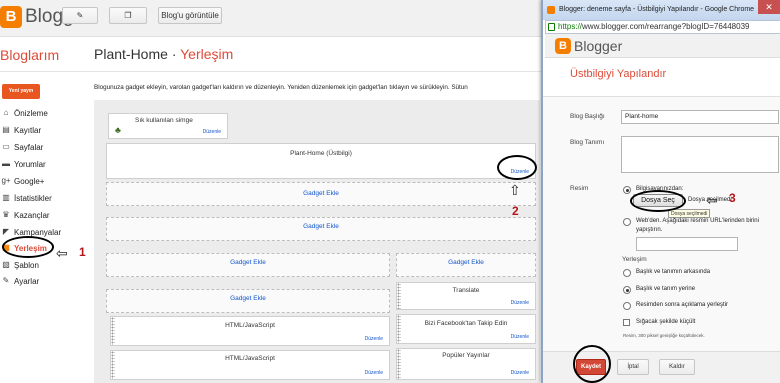 The height and width of the screenshot is (383, 780). I want to click on facebook-gadget: Bizi Facebook'tan Takip Edin Düzenle, so click(466, 329).